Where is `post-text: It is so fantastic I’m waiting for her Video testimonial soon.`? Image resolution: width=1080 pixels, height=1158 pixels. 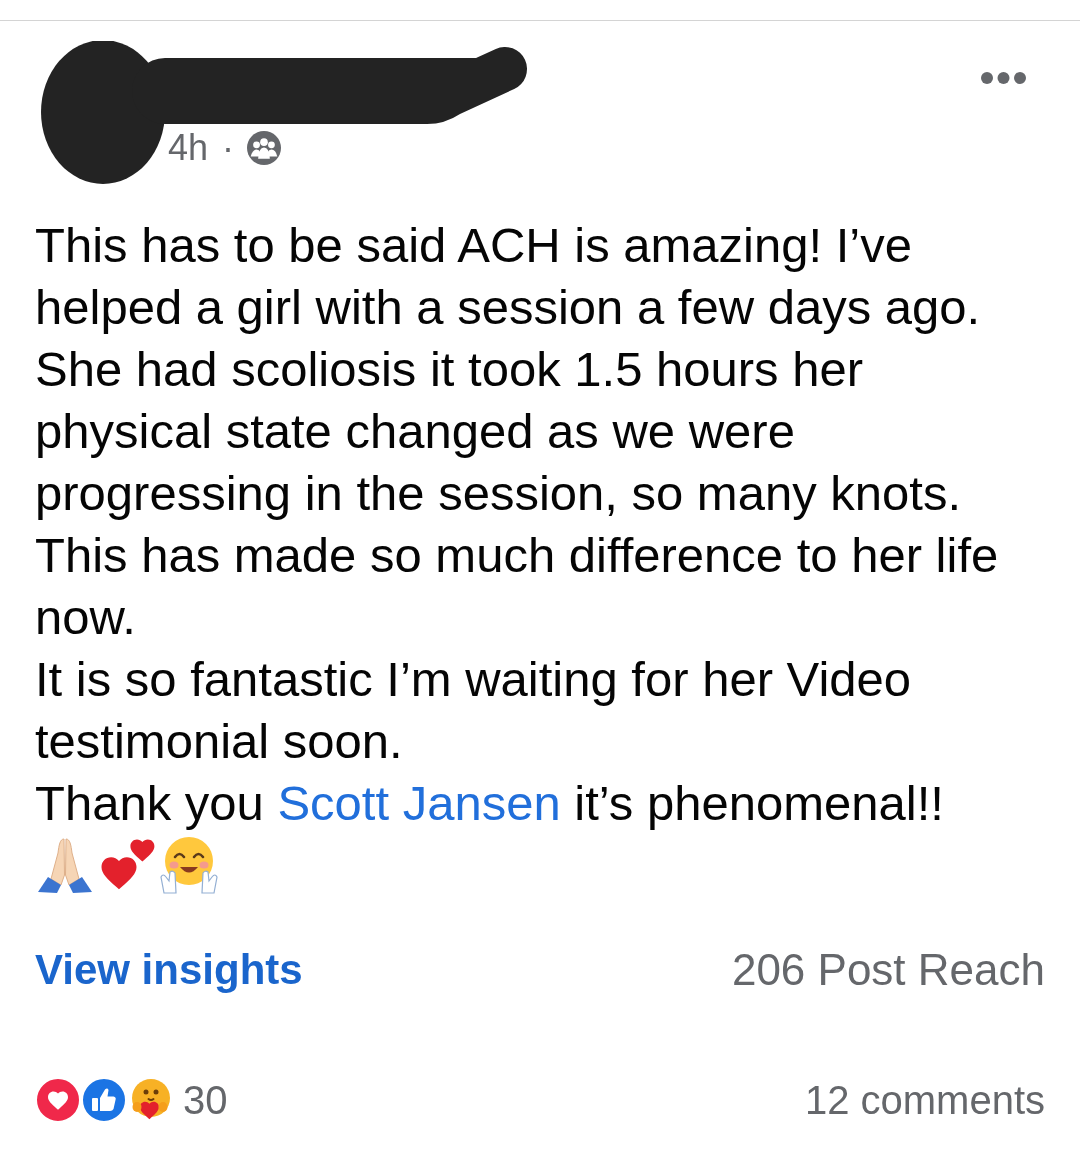
post-text: It is so fantastic I’m waiting for her Video testimonial soon. is located at coordinates (474, 710).